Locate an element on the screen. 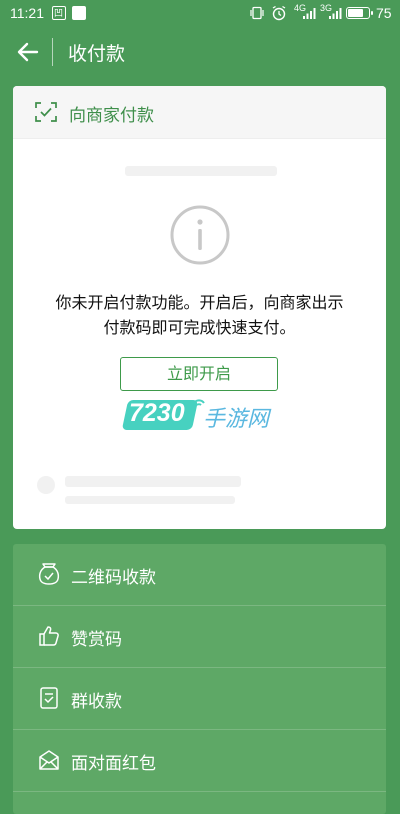 The height and width of the screenshot is (814, 400). enable-payment-button: 立即开启 is located at coordinates (199, 374).